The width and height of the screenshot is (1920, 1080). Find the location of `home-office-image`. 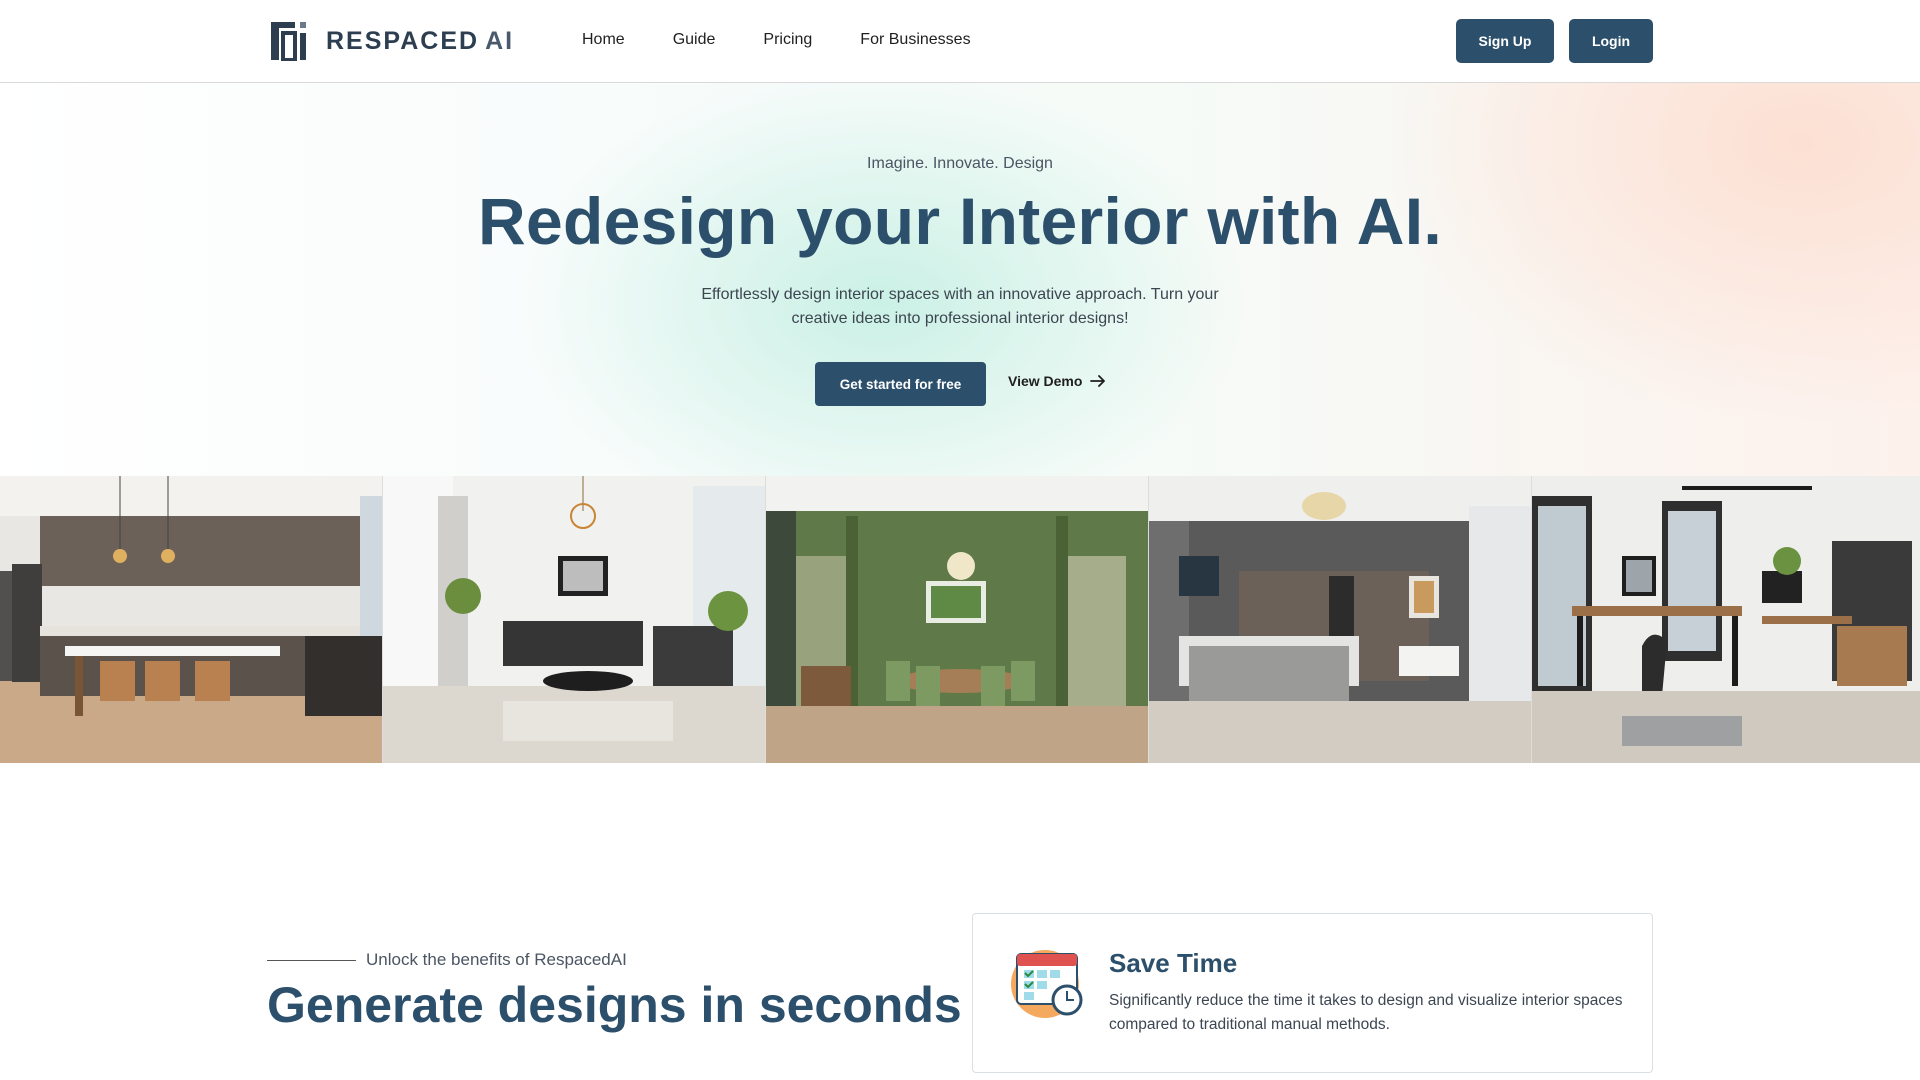

home-office-image is located at coordinates (1726, 619).